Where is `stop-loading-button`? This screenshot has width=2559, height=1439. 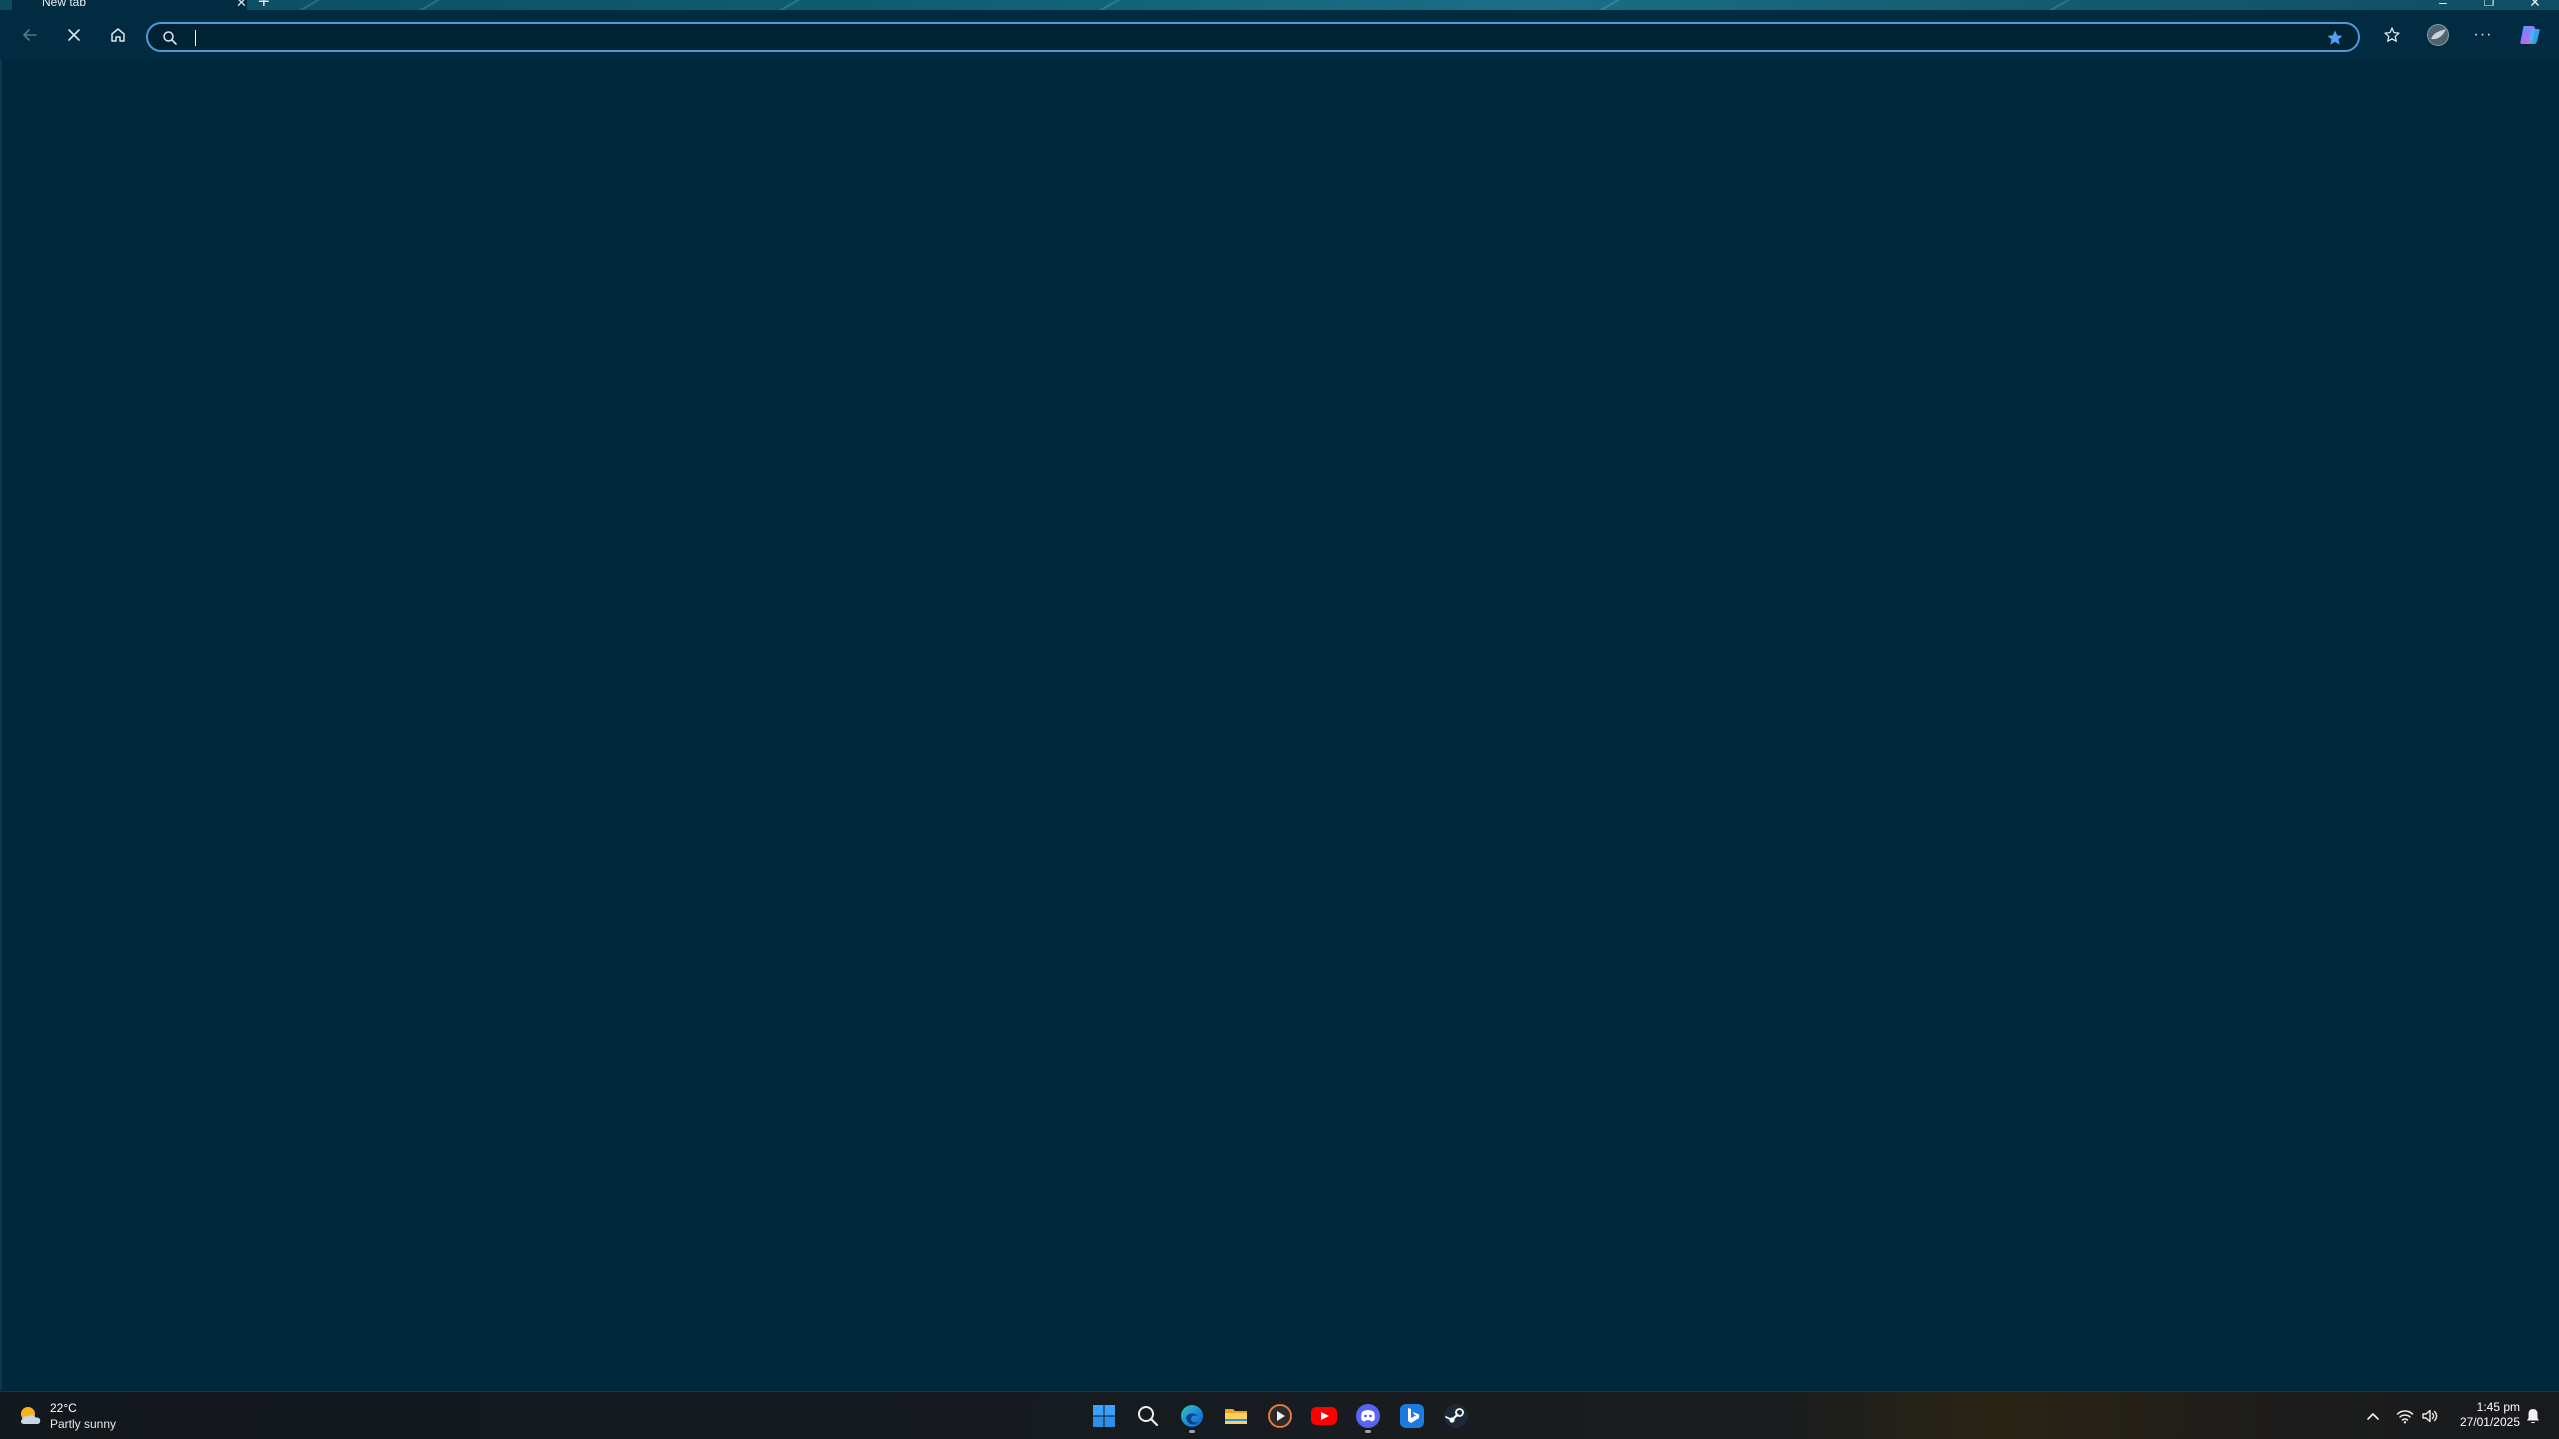 stop-loading-button is located at coordinates (74, 35).